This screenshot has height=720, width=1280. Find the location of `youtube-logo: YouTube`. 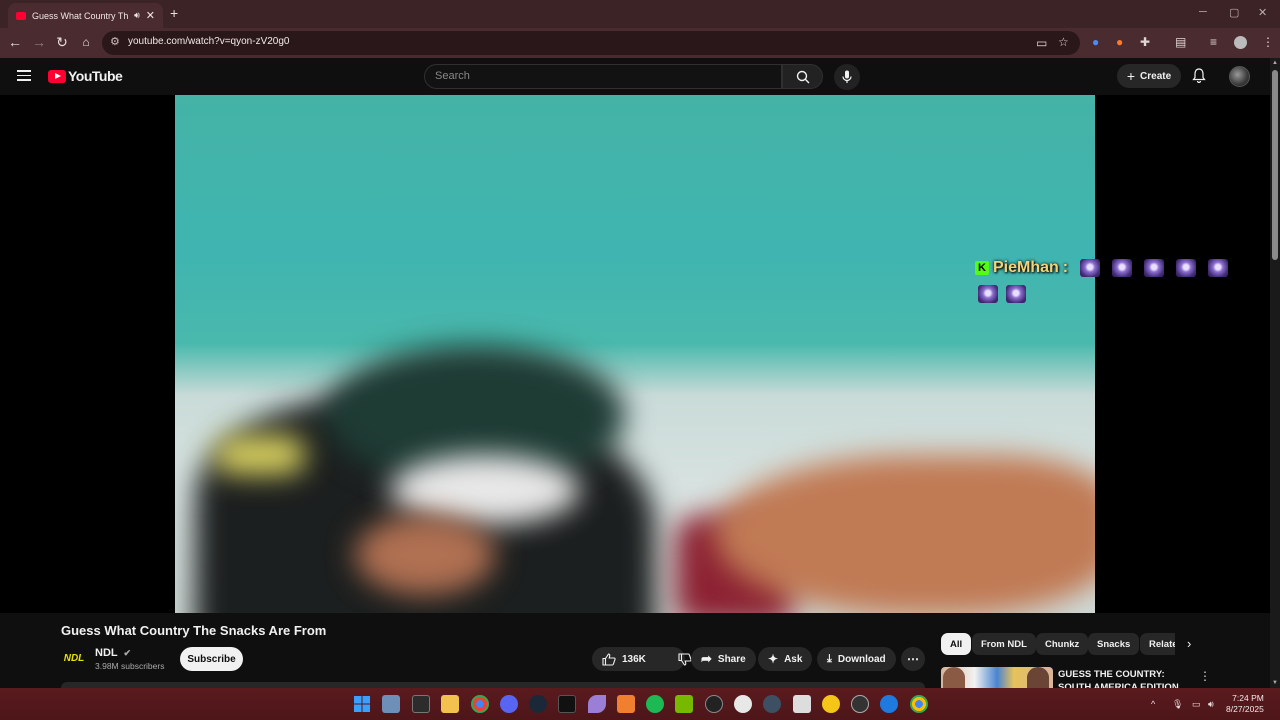

youtube-logo: YouTube is located at coordinates (85, 76).